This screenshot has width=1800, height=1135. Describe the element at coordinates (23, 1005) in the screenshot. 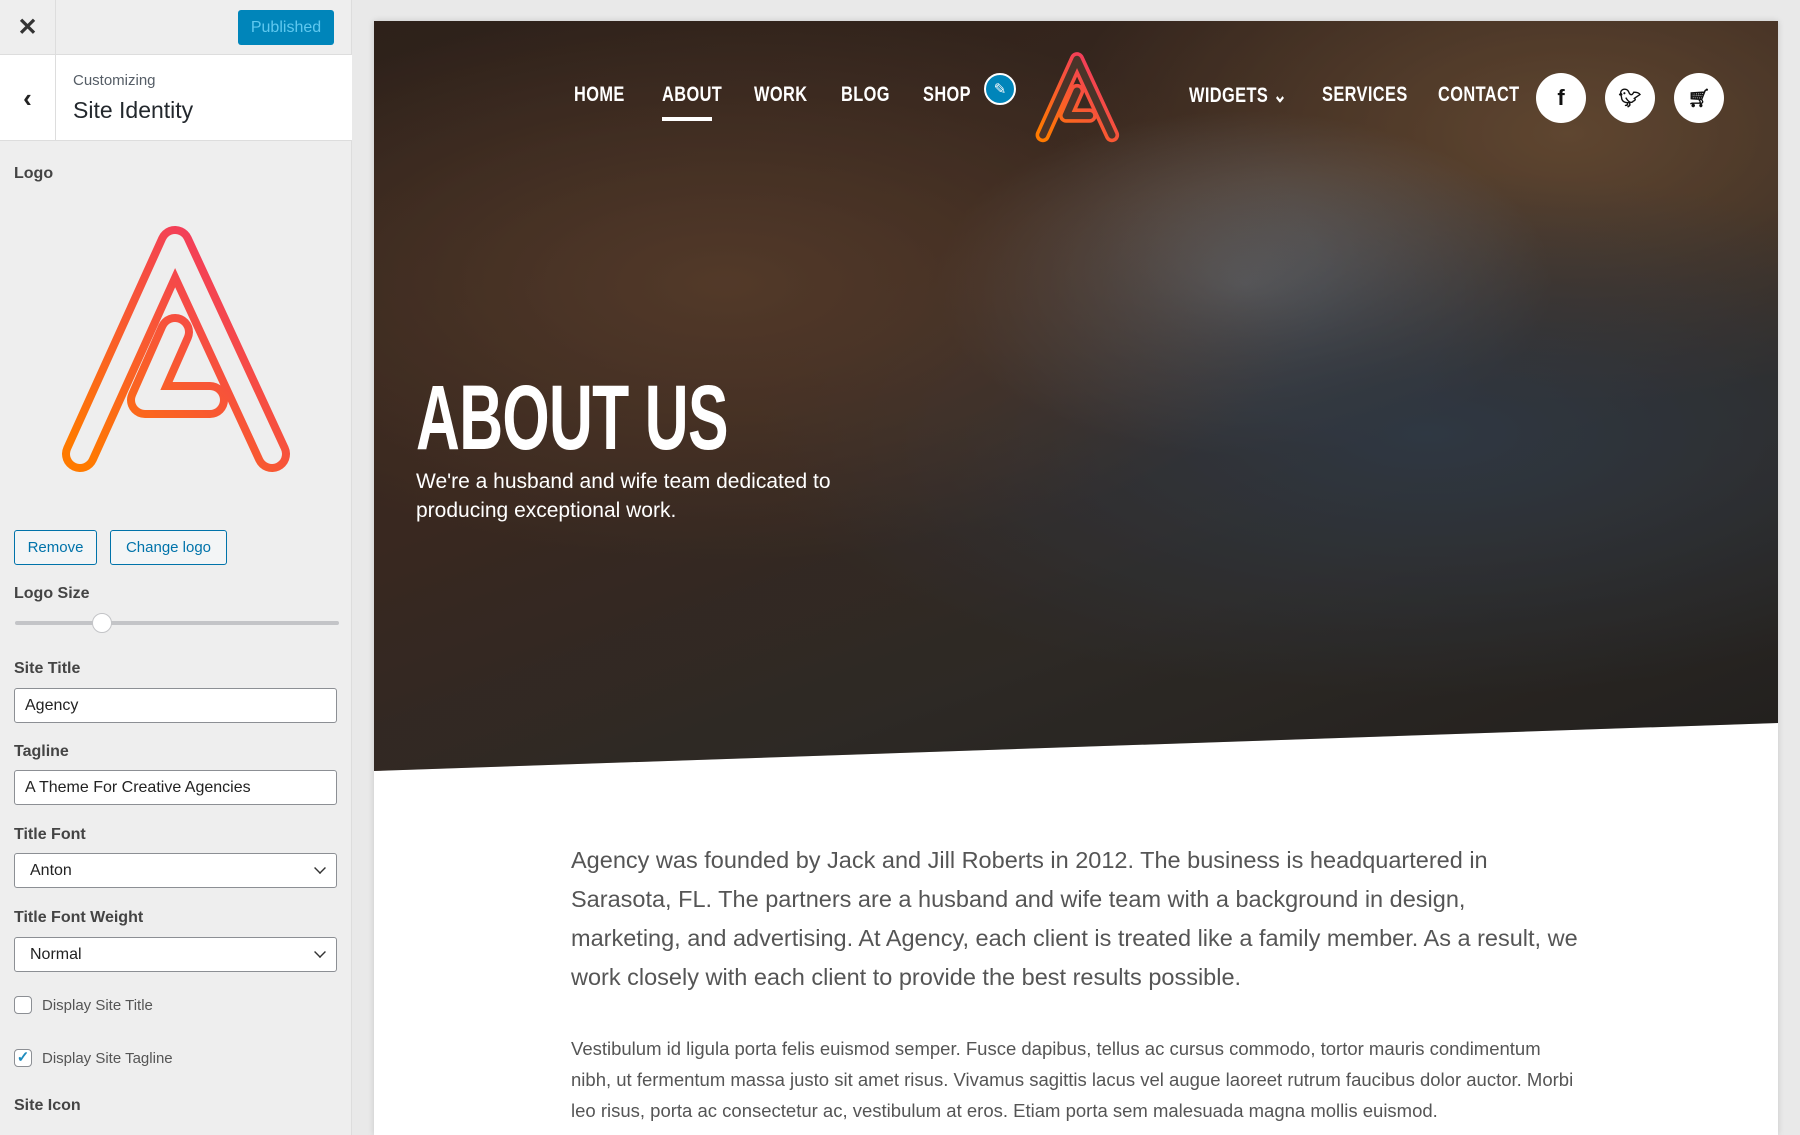

I see `display-site-title-checkbox` at that location.